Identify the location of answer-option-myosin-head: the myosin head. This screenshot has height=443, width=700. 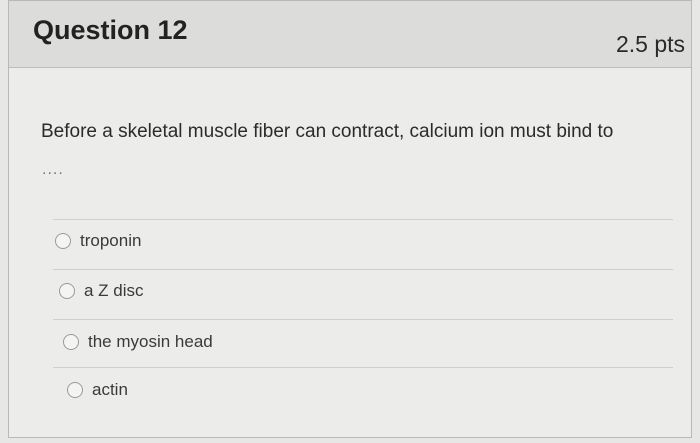
(138, 342).